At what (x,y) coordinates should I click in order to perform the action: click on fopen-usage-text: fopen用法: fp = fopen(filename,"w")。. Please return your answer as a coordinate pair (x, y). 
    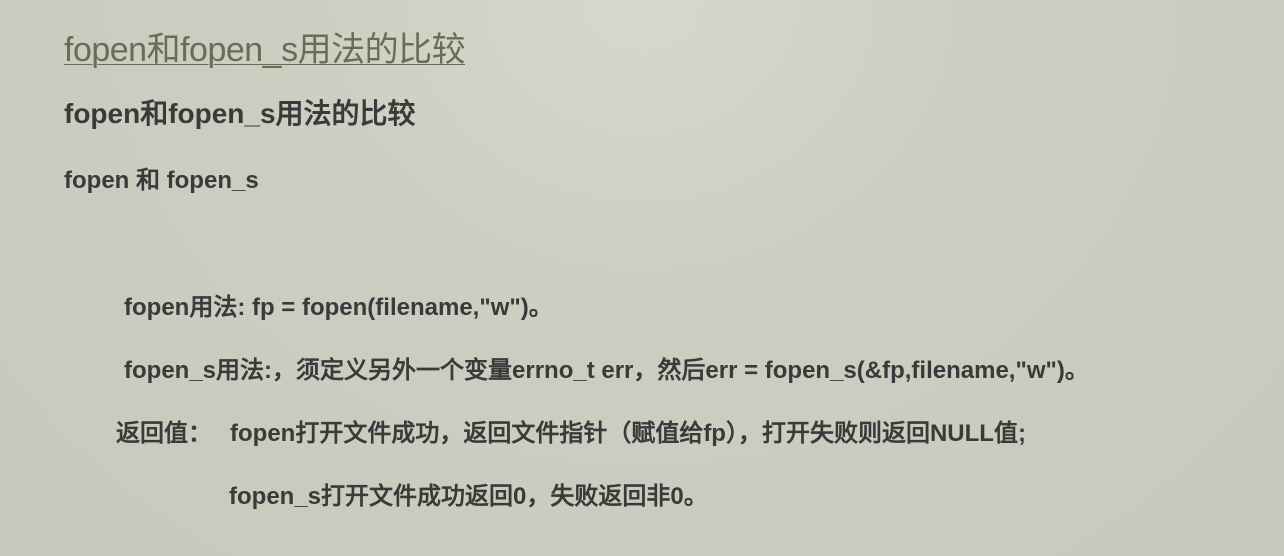
    Looking at the image, I should click on (338, 307).